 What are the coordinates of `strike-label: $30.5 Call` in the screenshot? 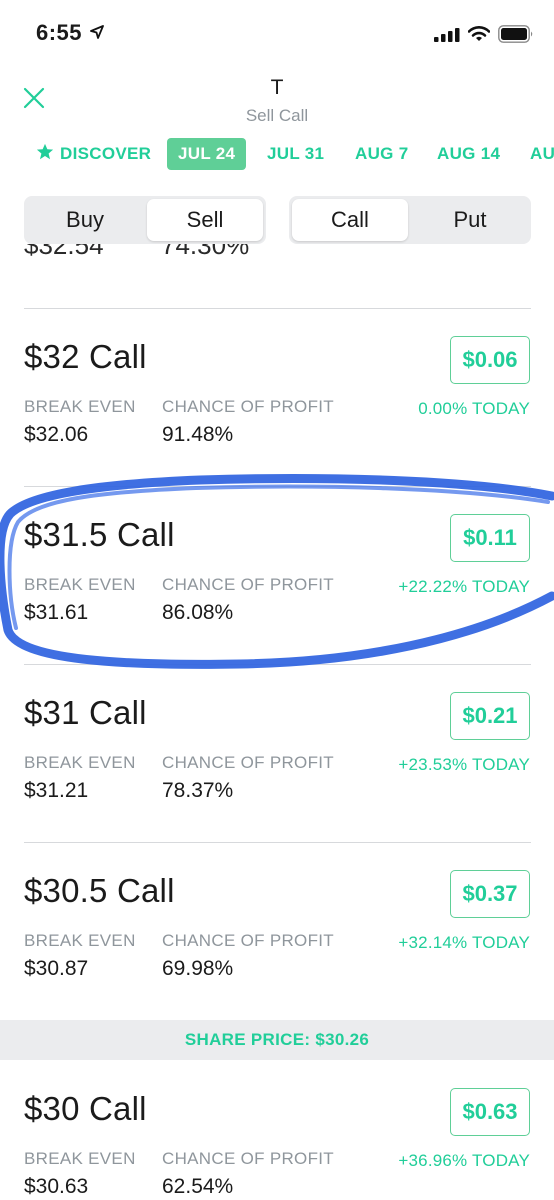 It's located at (99, 890).